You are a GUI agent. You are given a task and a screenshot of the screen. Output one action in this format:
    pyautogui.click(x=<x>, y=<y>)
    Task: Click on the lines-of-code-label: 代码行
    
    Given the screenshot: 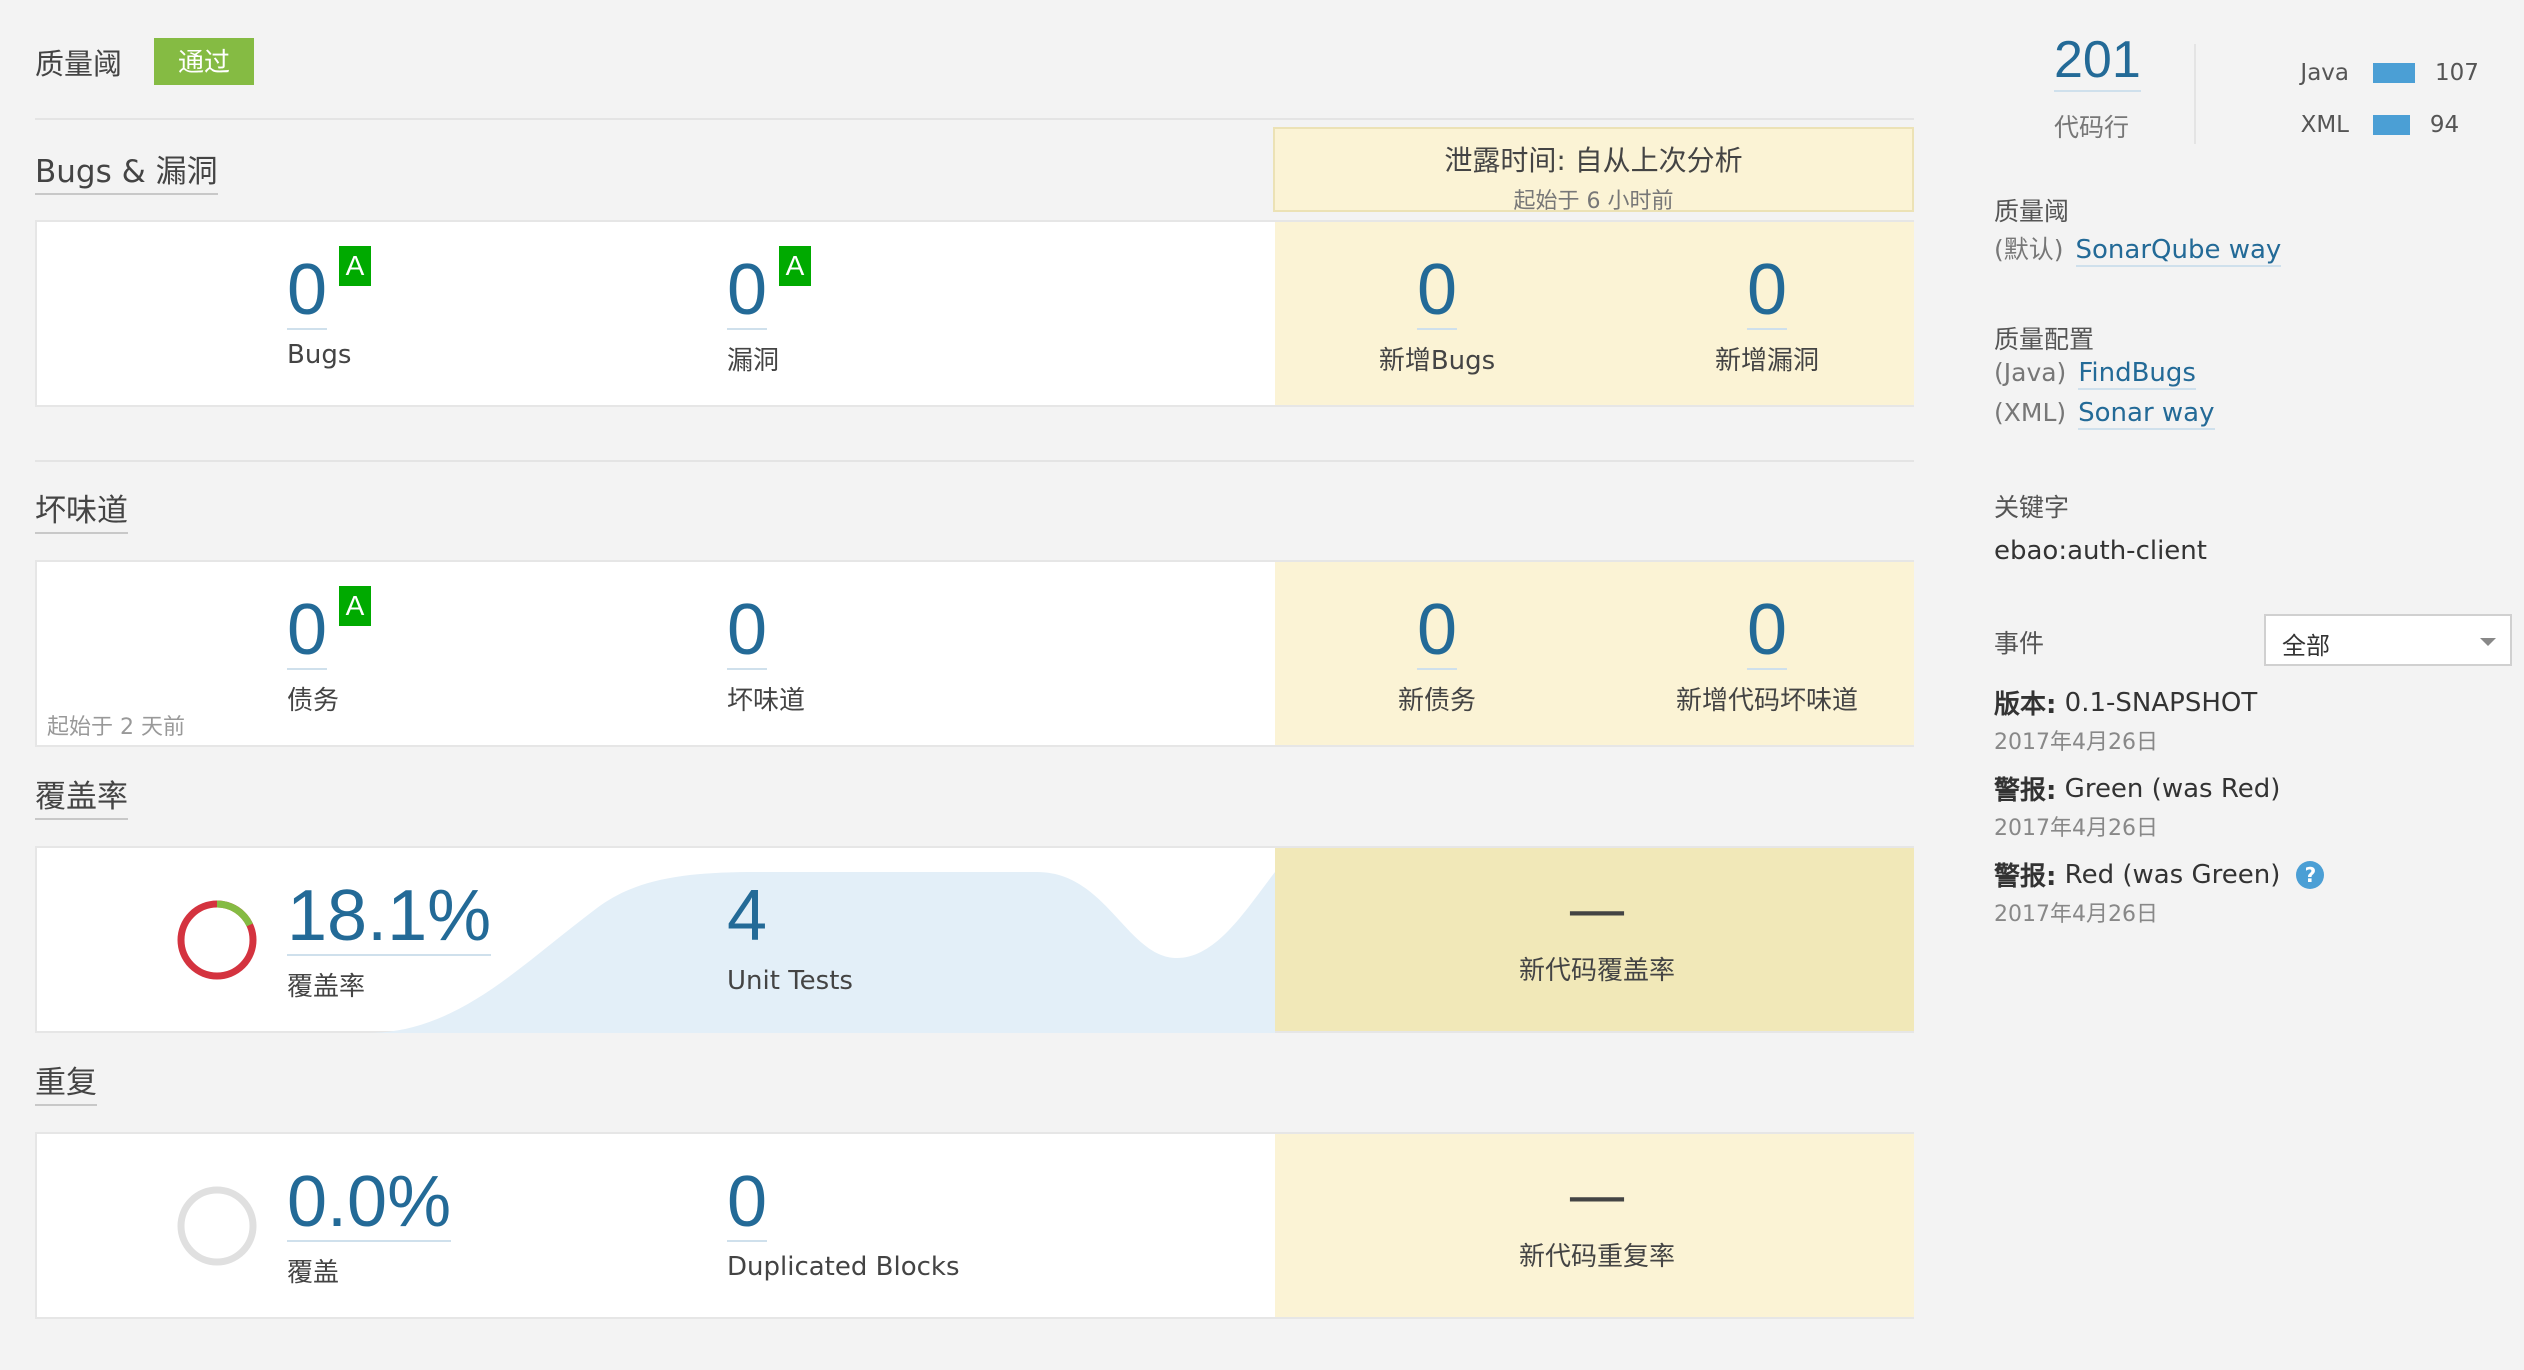 What is the action you would take?
    pyautogui.click(x=2092, y=127)
    